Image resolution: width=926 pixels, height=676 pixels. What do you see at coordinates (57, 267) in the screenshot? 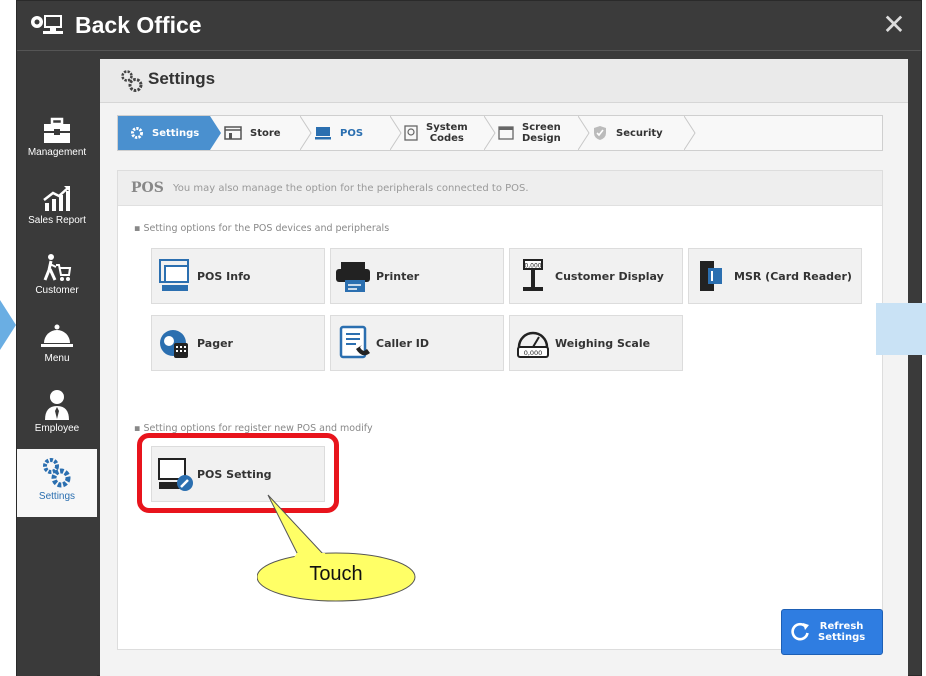
I see `shopper-icon` at bounding box center [57, 267].